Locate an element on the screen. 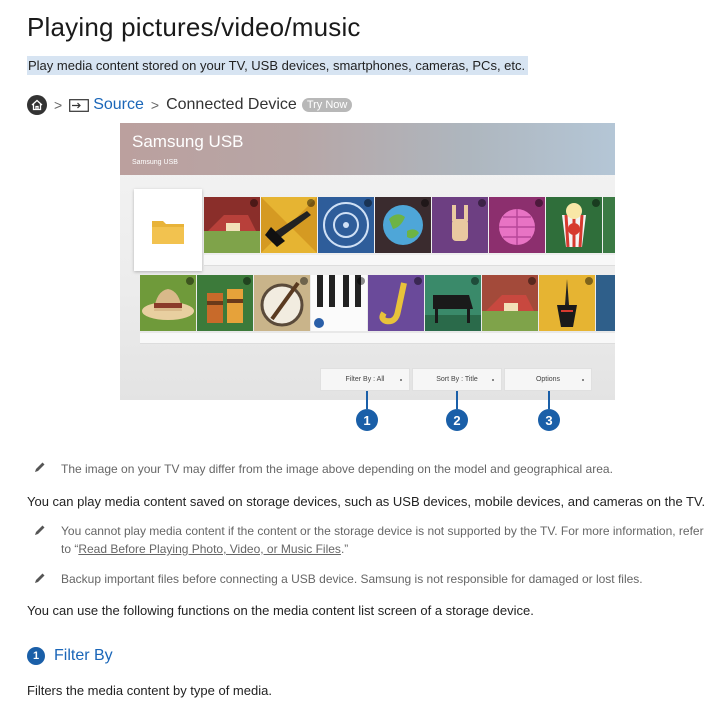 The height and width of the screenshot is (712, 722). media-tile-barn is located at coordinates (232, 225).